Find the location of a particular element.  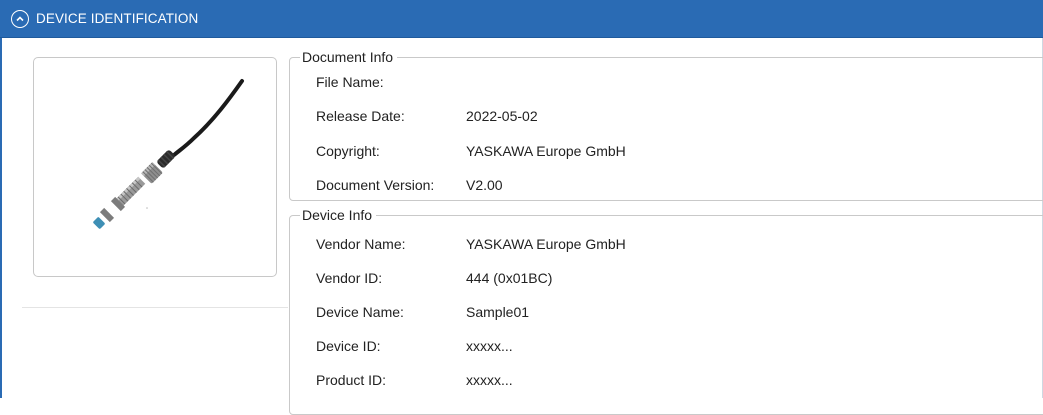

device-info-title: Device Info is located at coordinates (338, 215).